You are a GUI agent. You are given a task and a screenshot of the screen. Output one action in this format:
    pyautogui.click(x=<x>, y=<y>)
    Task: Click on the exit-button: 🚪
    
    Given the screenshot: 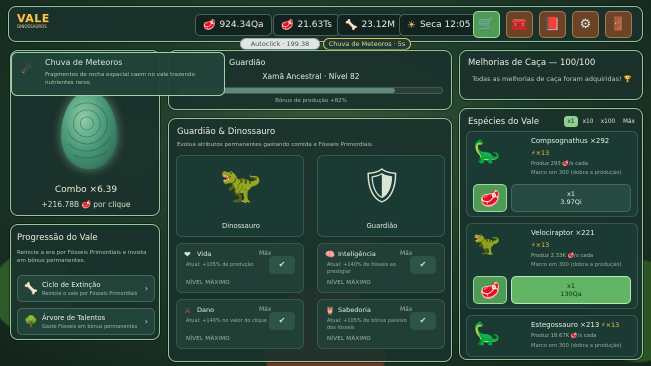 What is the action you would take?
    pyautogui.click(x=618, y=24)
    